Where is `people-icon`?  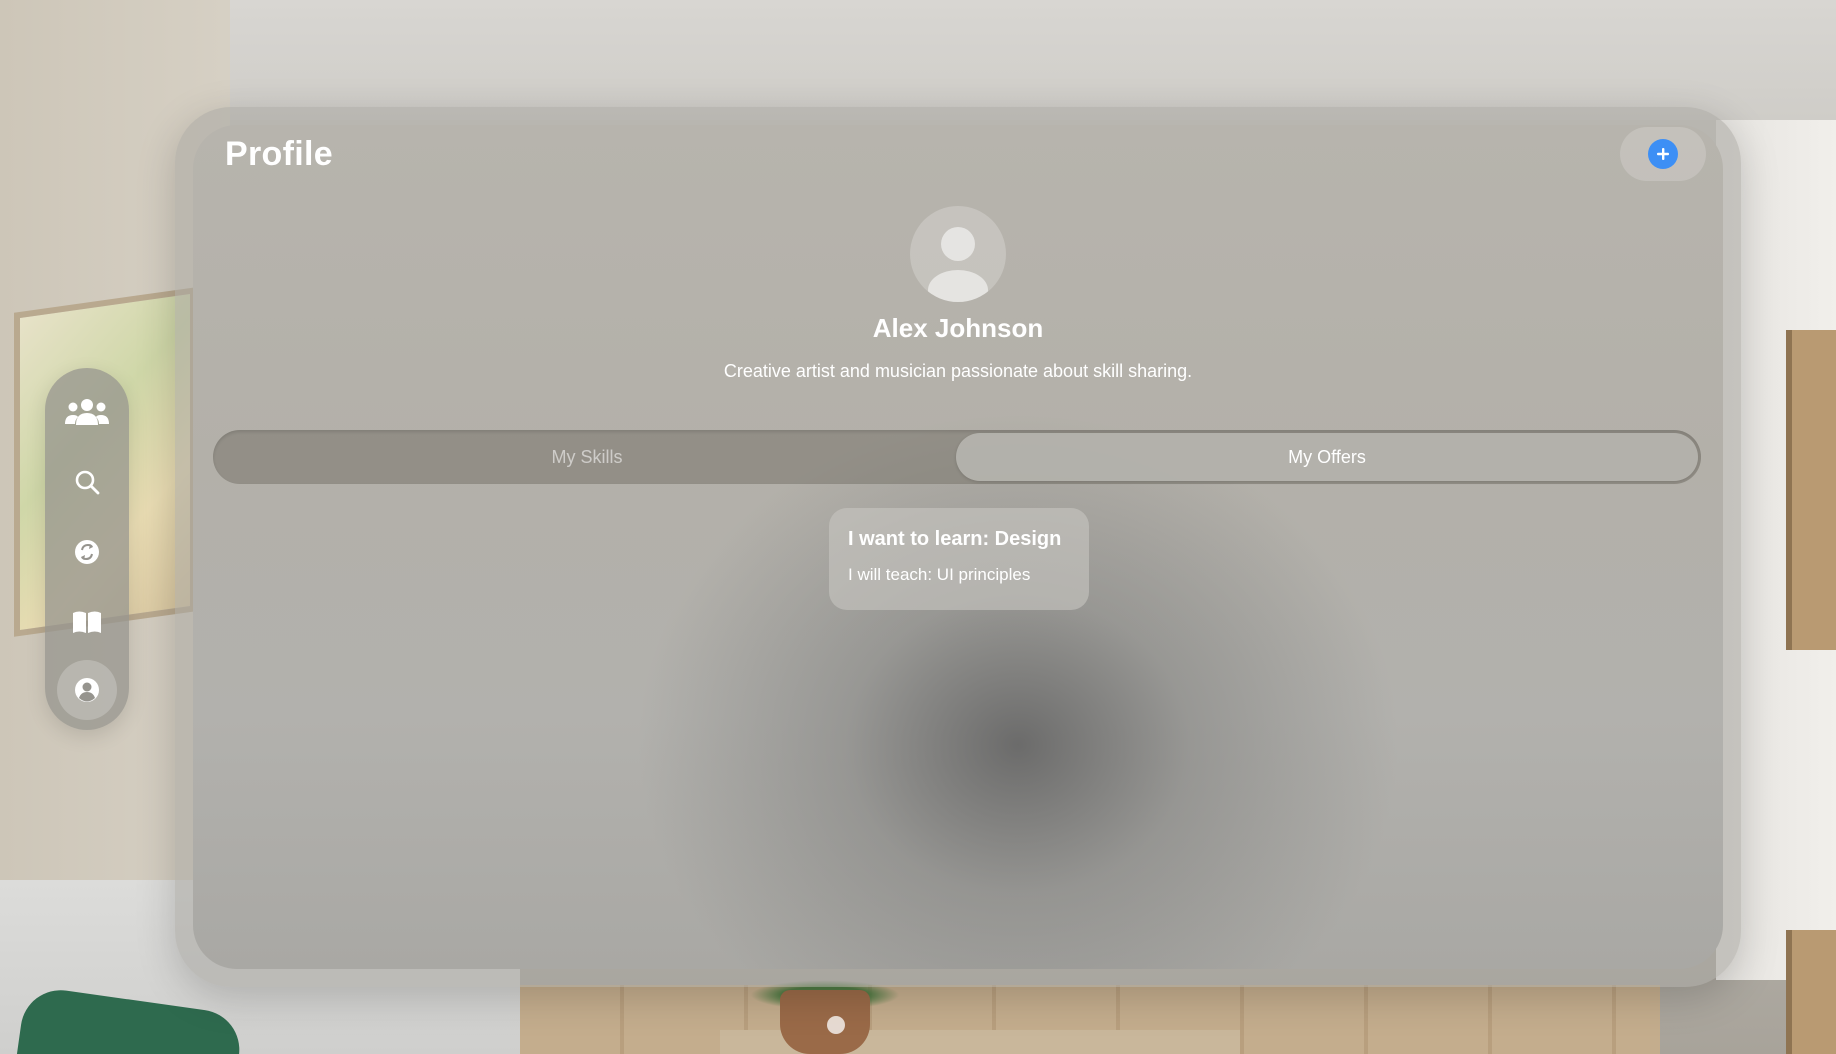
people-icon is located at coordinates (87, 412).